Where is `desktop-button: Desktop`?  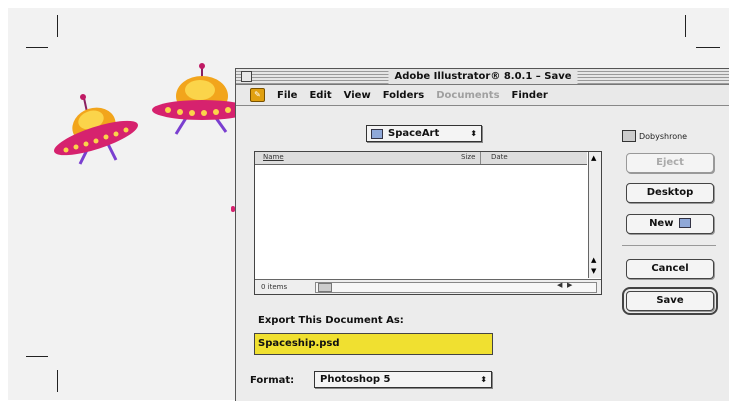
desktop-button: Desktop is located at coordinates (670, 193).